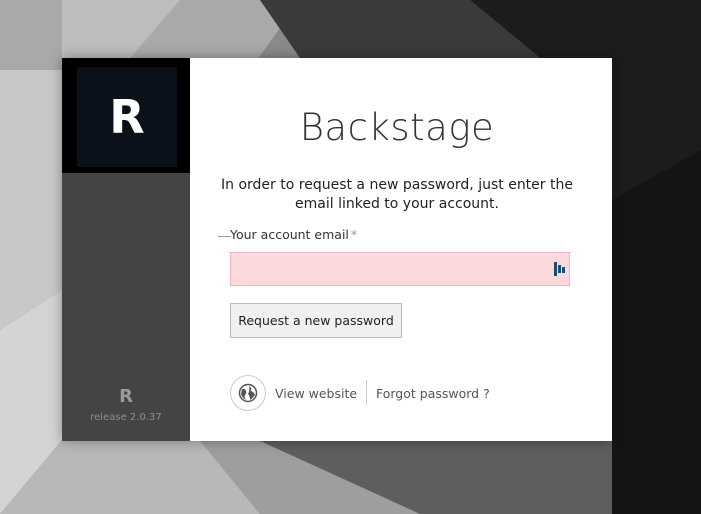  Describe the element at coordinates (224, 236) in the screenshot. I see `label-dash` at that location.